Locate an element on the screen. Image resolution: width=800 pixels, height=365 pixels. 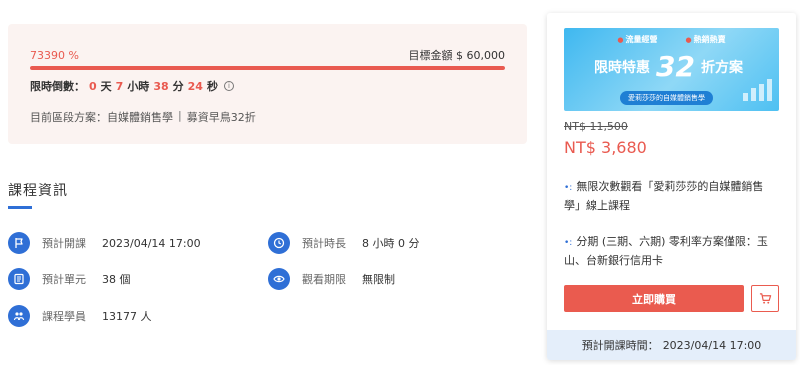
info-students: 課程學員 13177 人 is located at coordinates (80, 316).